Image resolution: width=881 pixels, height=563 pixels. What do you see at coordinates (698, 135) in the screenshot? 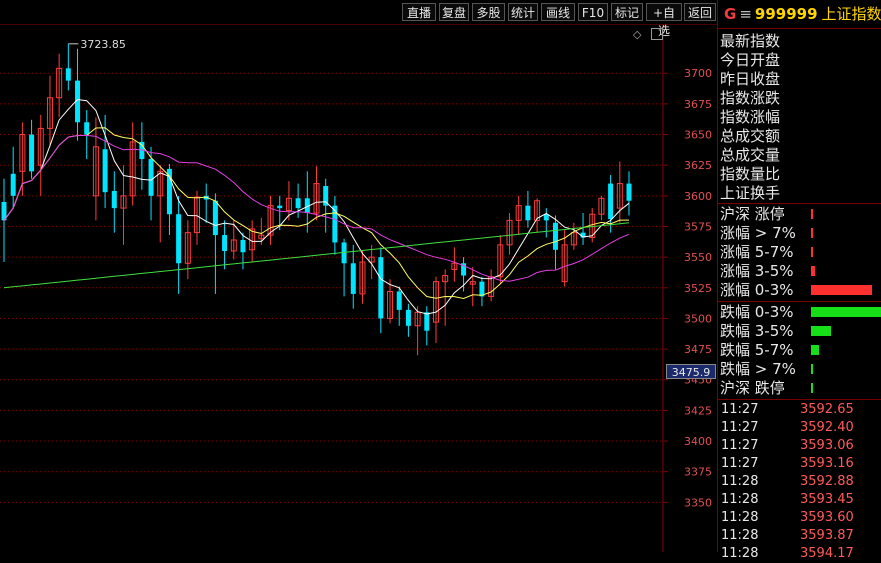
I see `y-tick-label: 3650` at bounding box center [698, 135].